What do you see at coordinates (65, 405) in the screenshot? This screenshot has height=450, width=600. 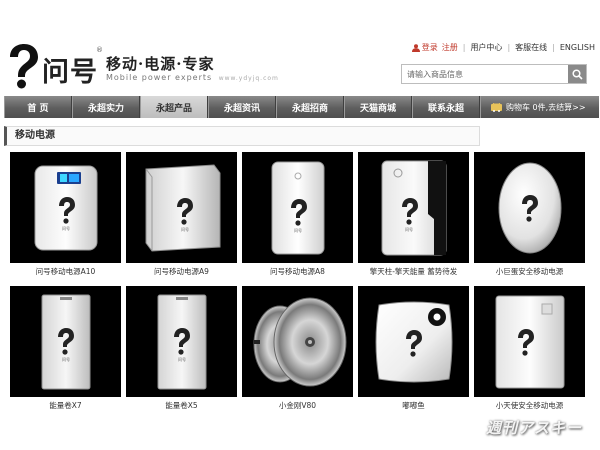 I see `product-name: 能量卷X7` at bounding box center [65, 405].